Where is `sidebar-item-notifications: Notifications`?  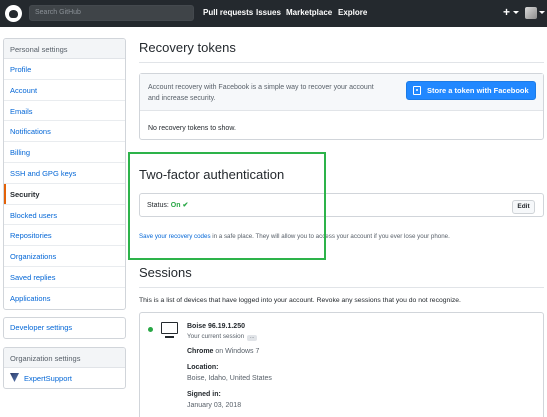
sidebar-item-notifications: Notifications is located at coordinates (64, 132).